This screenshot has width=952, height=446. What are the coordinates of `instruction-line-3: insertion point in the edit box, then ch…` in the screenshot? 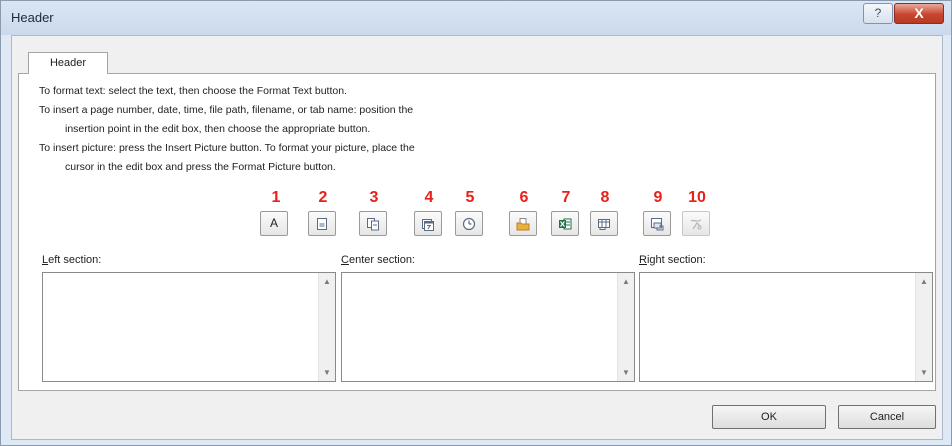 It's located at (218, 129).